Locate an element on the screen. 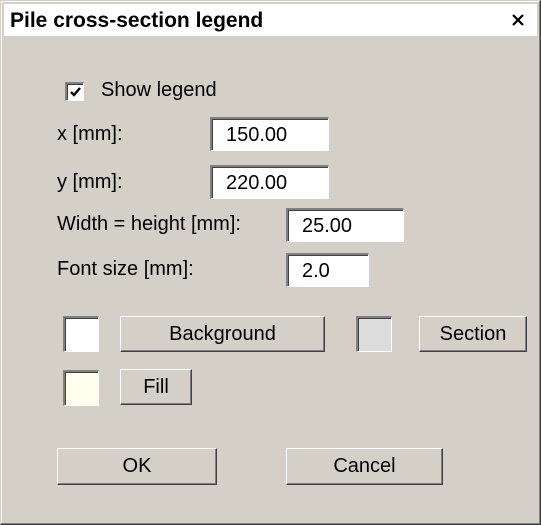 The width and height of the screenshot is (541, 525). dialog-title: Pile cross-section legend is located at coordinates (137, 20).